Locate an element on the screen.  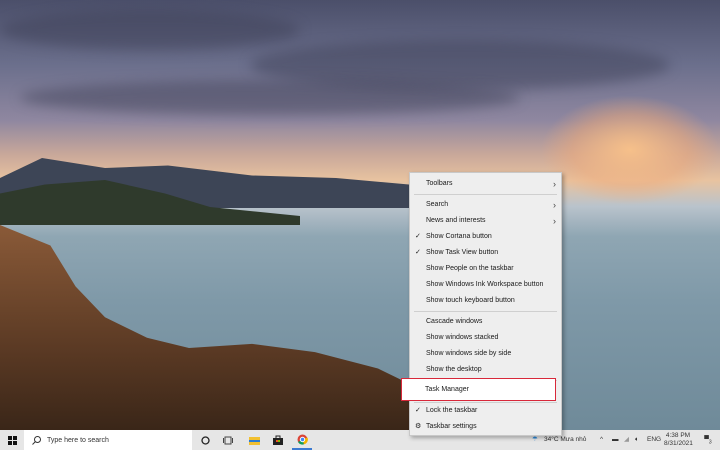
weather-description: Mưa nhỏ is located at coordinates (573, 439).